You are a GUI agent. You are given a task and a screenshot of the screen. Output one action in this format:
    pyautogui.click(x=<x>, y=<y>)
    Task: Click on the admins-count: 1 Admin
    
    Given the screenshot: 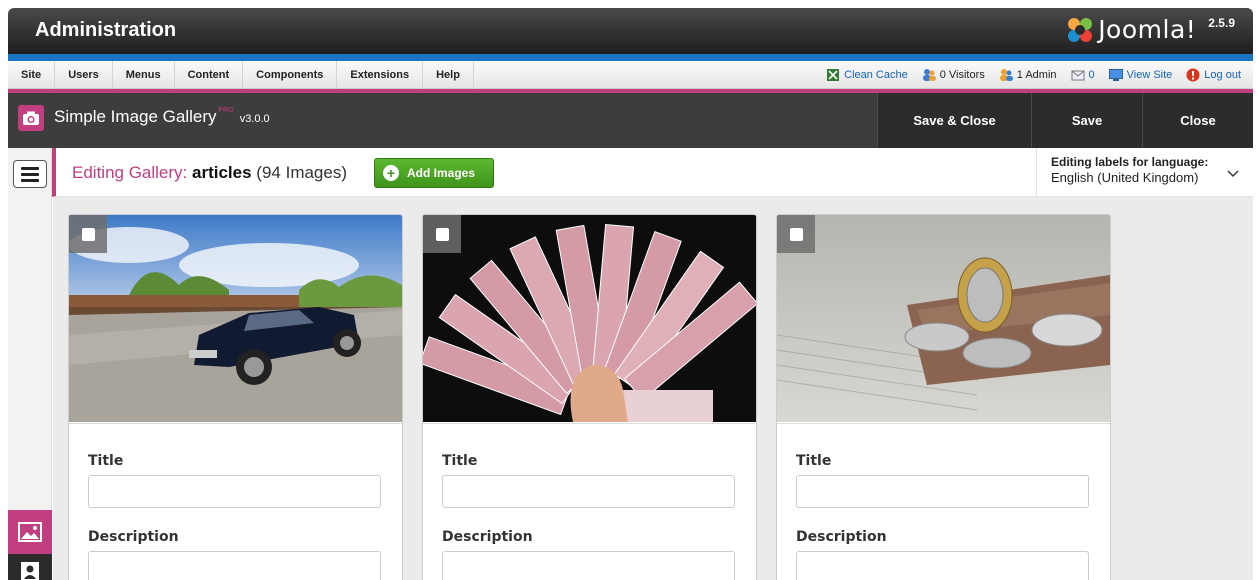 What is the action you would take?
    pyautogui.click(x=1028, y=75)
    